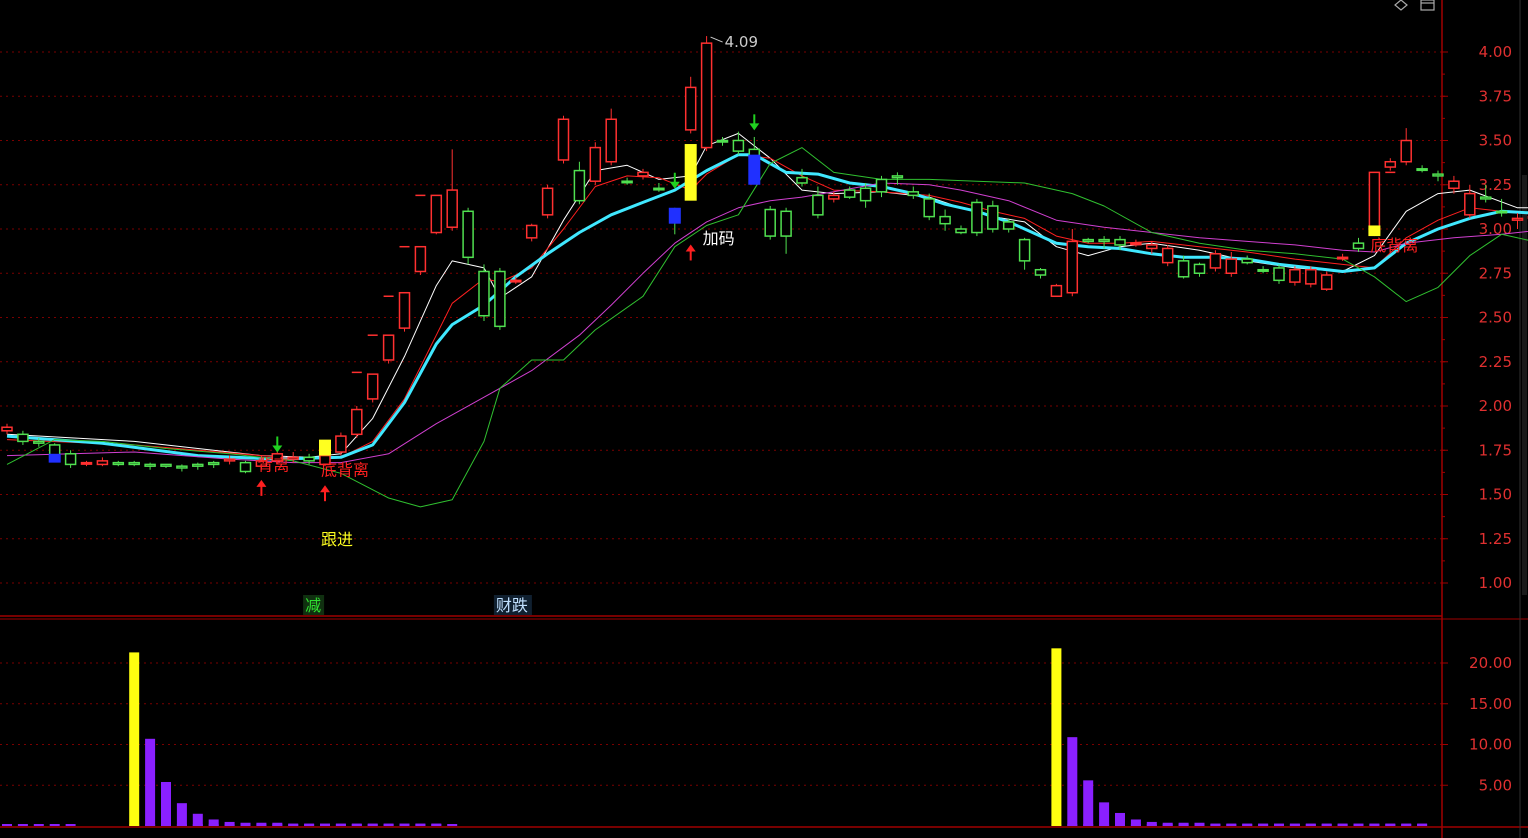 Image resolution: width=1528 pixels, height=838 pixels. I want to click on scrollbar, so click(1524, 385).